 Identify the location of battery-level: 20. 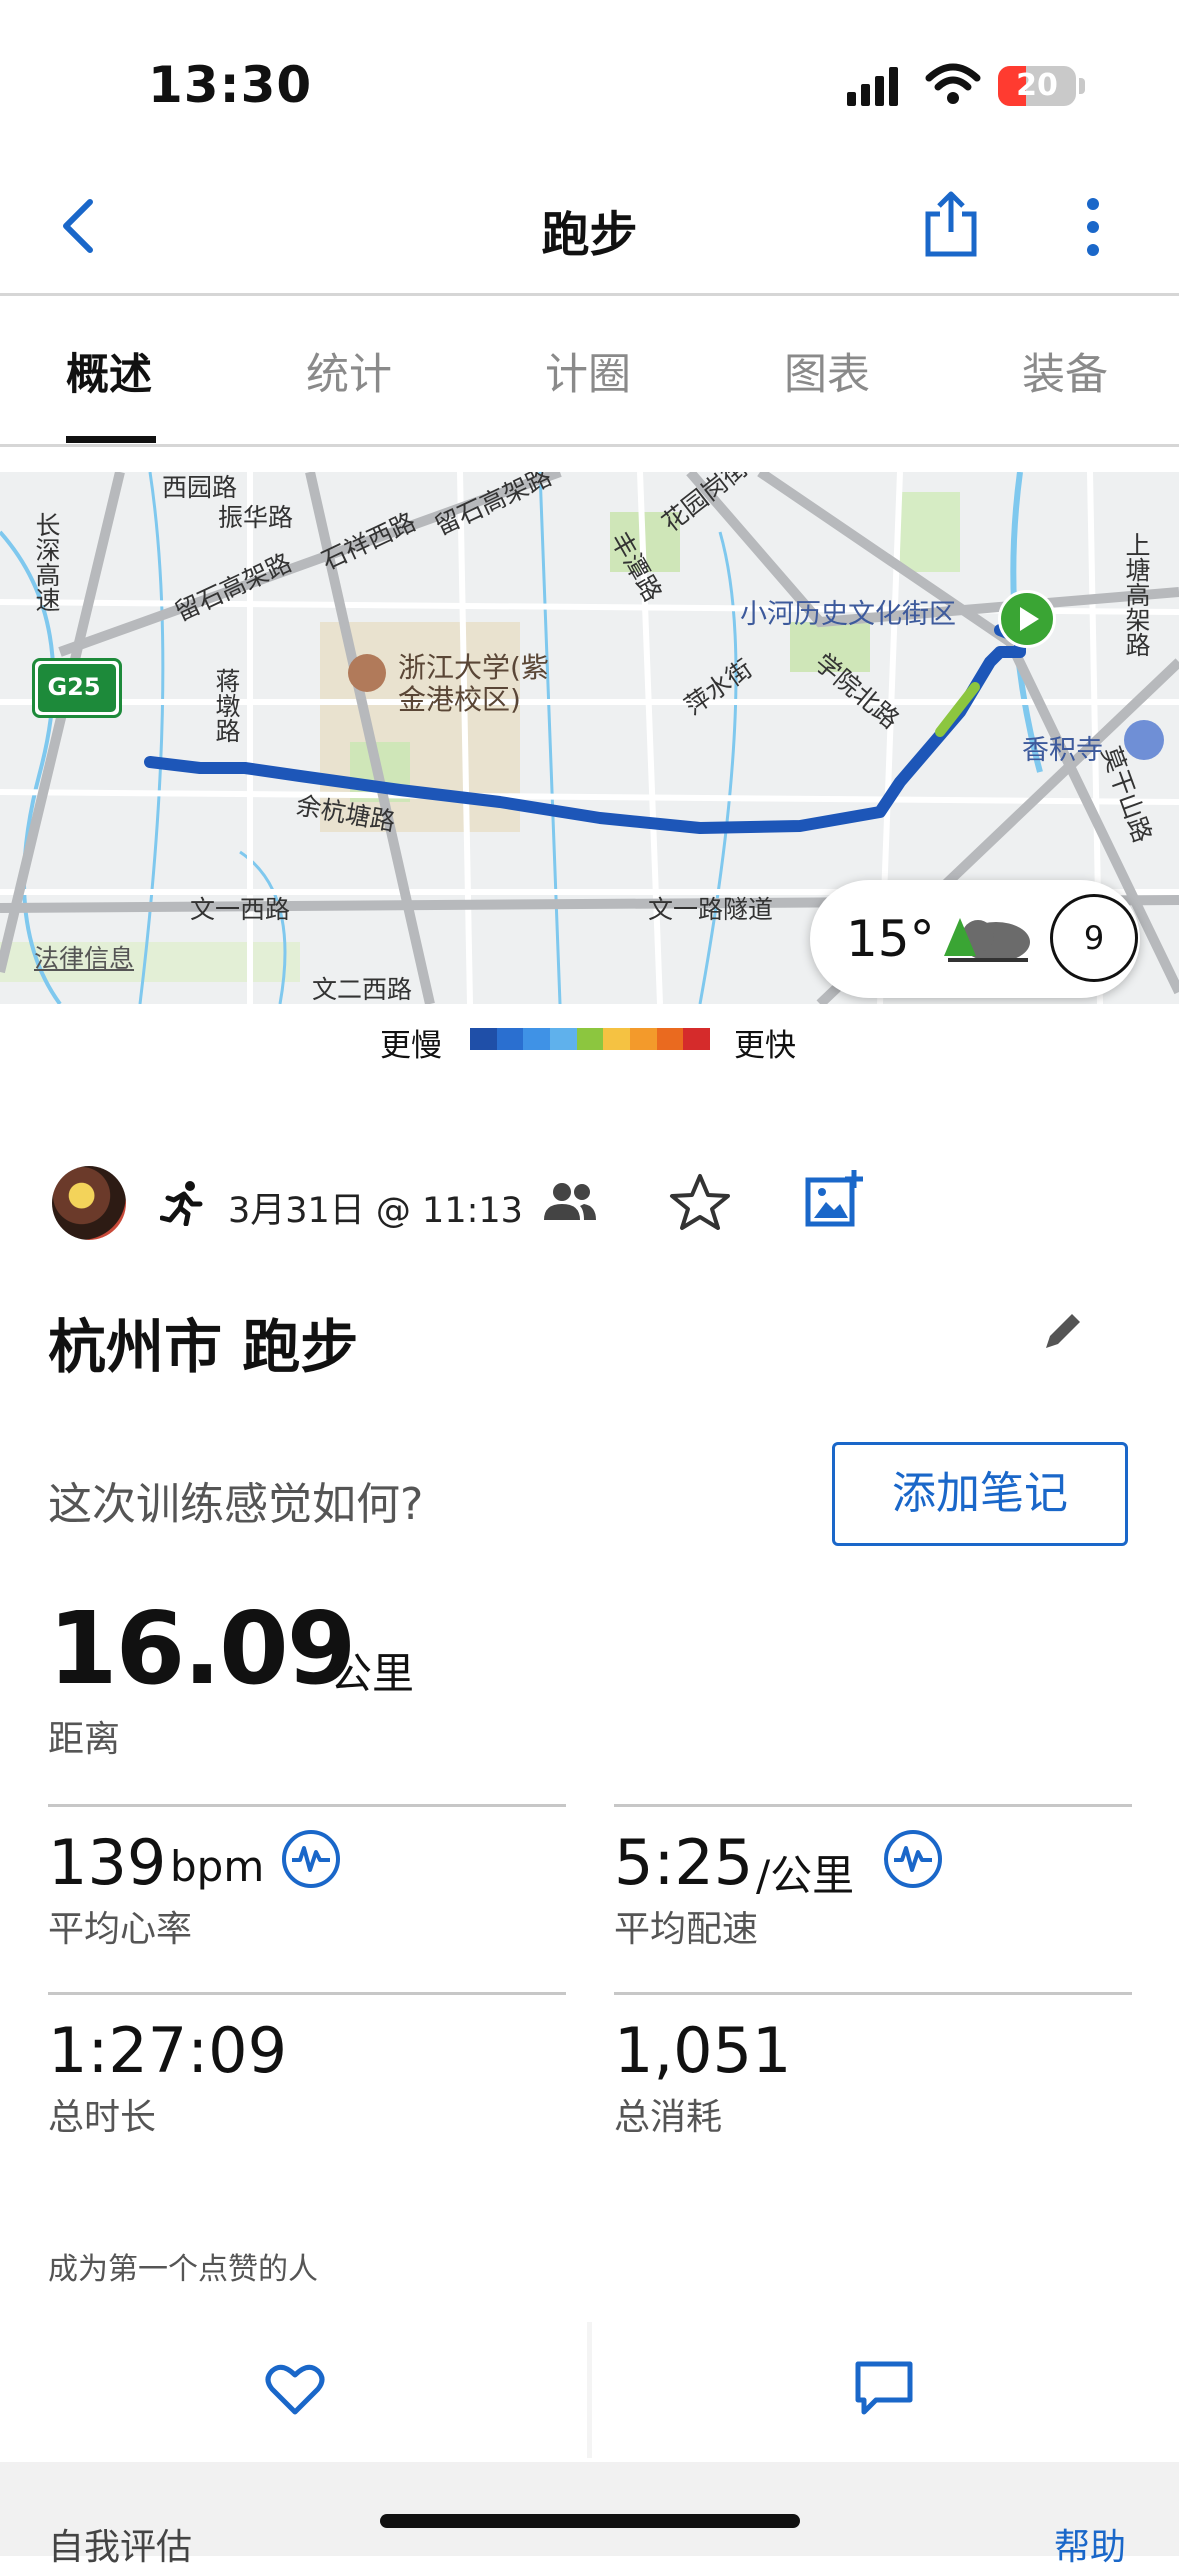
(1037, 85).